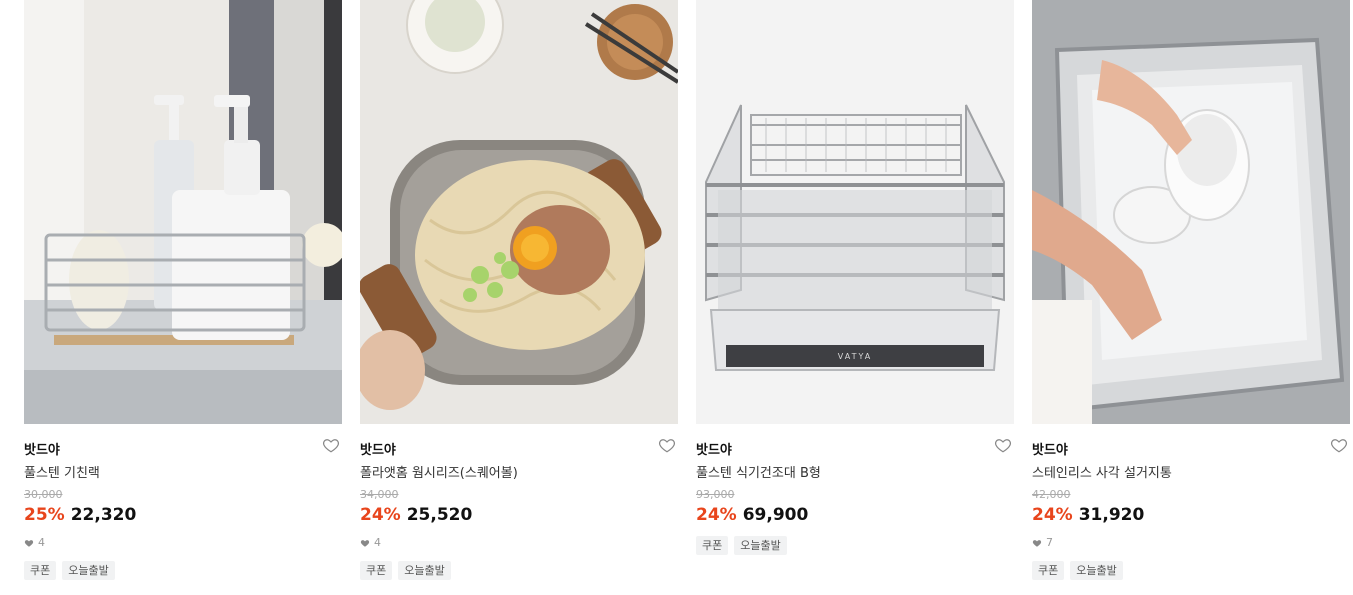  I want to click on sale-price: 25,520, so click(439, 515).